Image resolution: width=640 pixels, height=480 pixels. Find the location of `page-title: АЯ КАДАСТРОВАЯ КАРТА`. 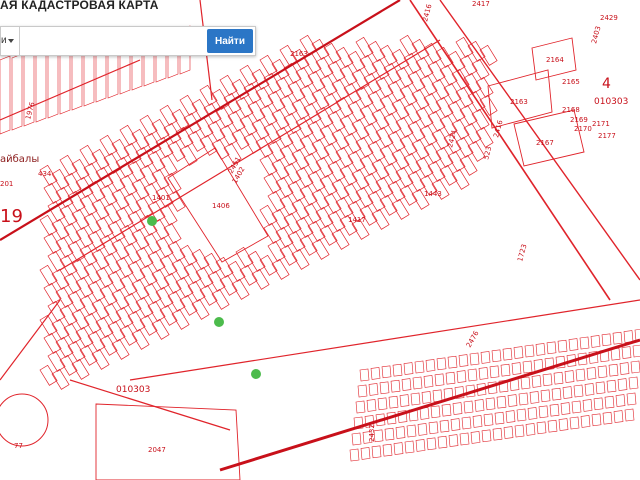

page-title: АЯ КАДАСТРОВАЯ КАРТА is located at coordinates (79, 6).